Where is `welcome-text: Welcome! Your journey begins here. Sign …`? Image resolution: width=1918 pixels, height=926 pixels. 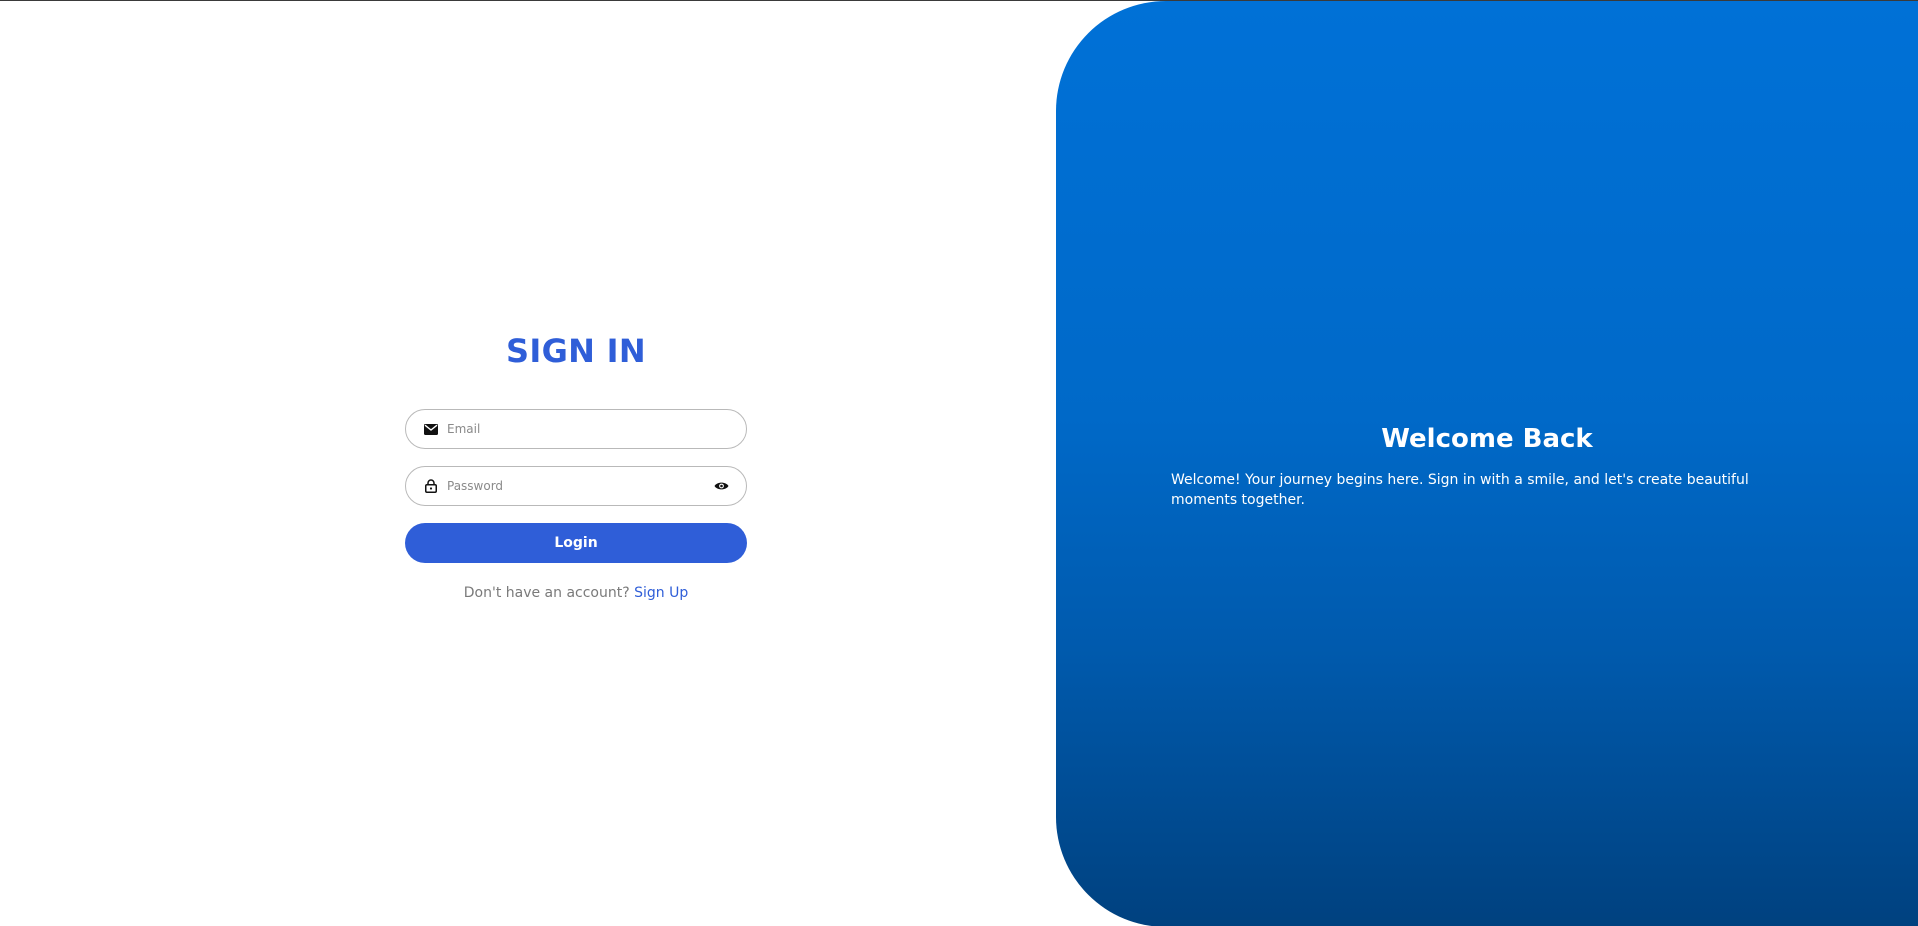
welcome-text: Welcome! Your journey begins here. Sign … is located at coordinates (1460, 490).